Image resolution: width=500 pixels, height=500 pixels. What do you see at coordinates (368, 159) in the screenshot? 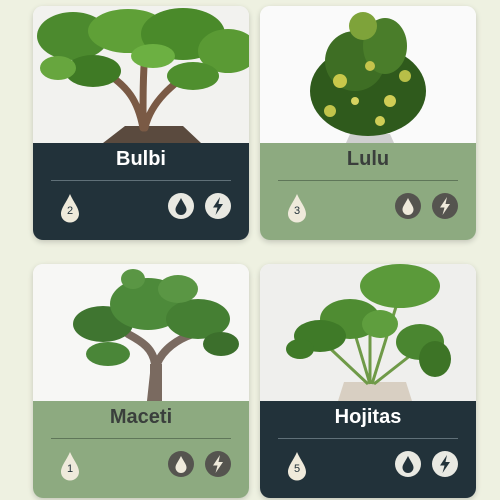
I see `plant-name: Lulu` at bounding box center [368, 159].